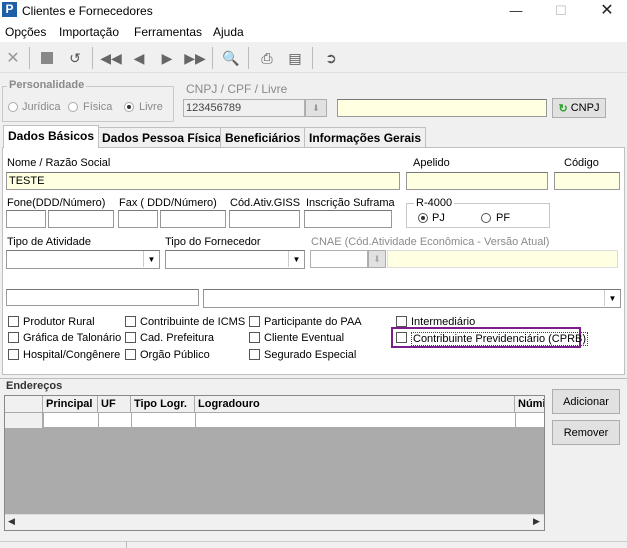 Image resolution: width=627 pixels, height=548 pixels. What do you see at coordinates (24, 404) in the screenshot?
I see `grid-indicator-header` at bounding box center [24, 404].